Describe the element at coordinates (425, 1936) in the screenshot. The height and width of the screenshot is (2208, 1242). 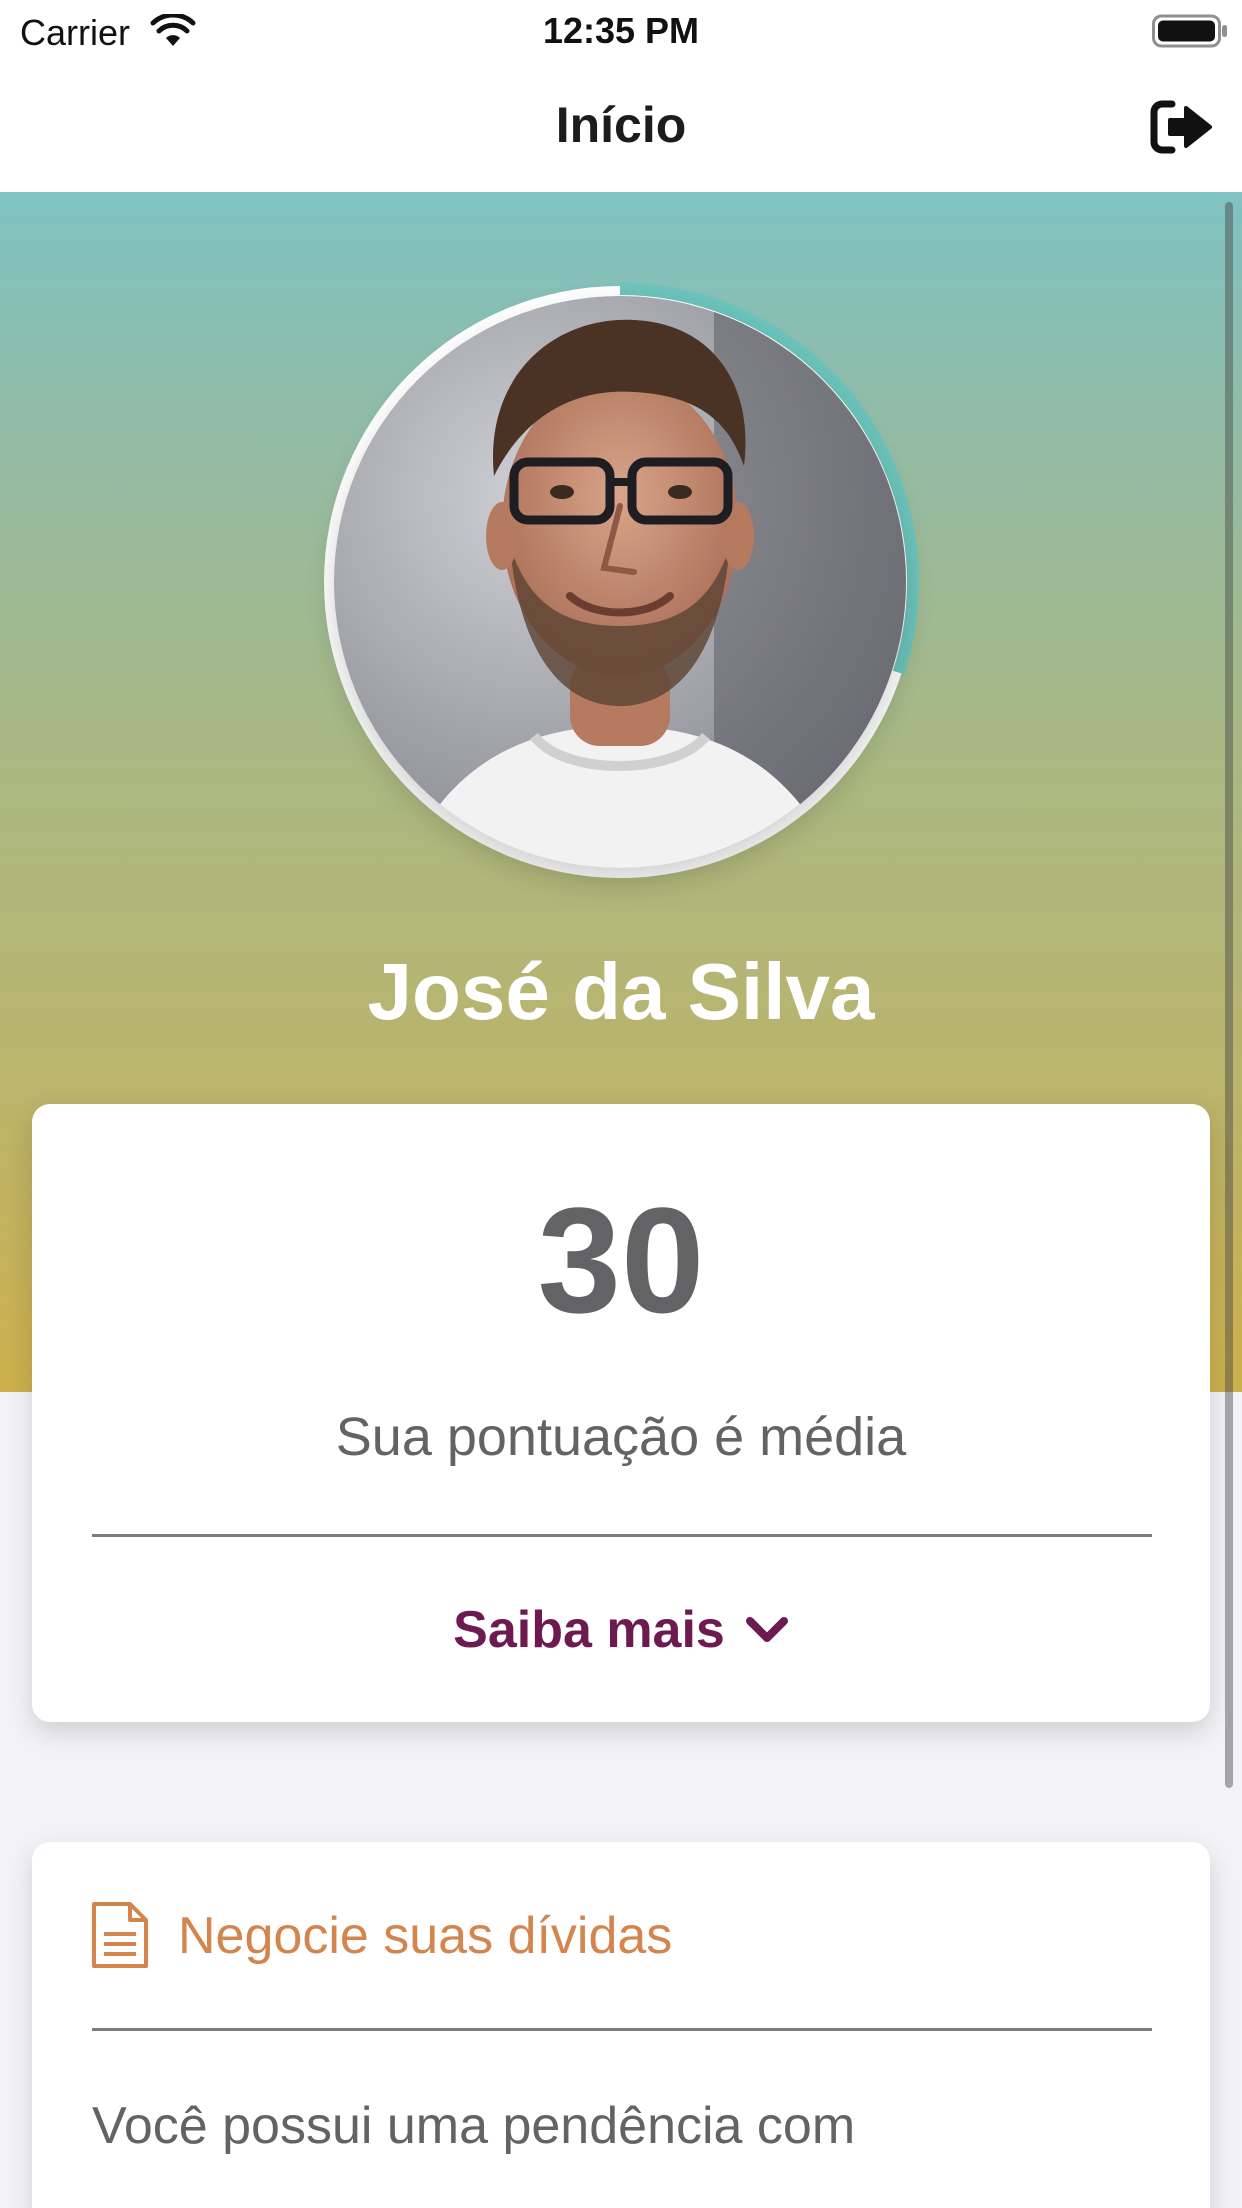
I see `debt-card-title: Negocie suas dívidas` at that location.